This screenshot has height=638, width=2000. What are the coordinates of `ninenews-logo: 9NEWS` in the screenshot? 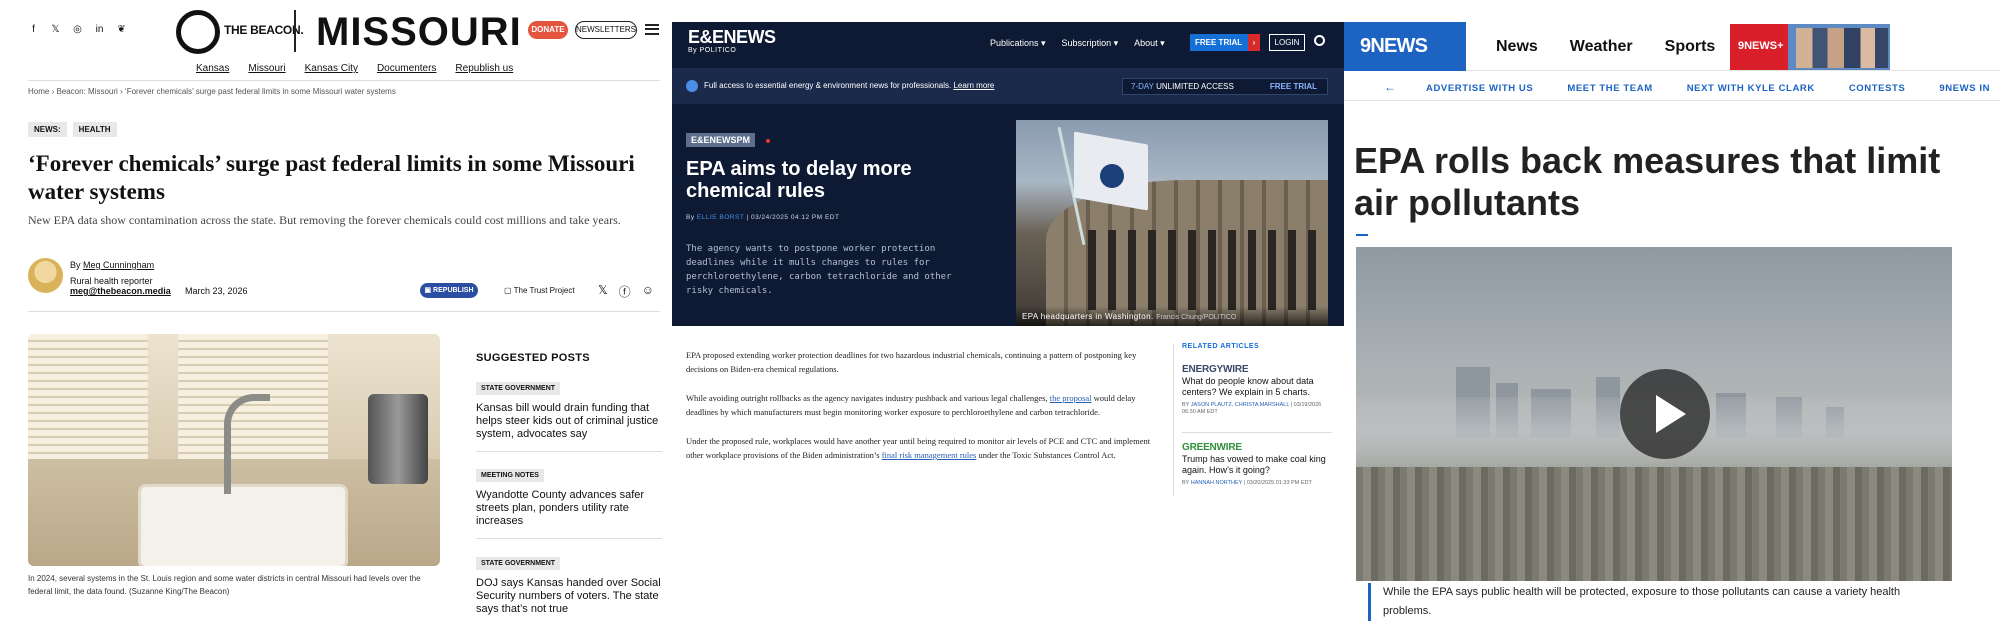 It's located at (1405, 46).